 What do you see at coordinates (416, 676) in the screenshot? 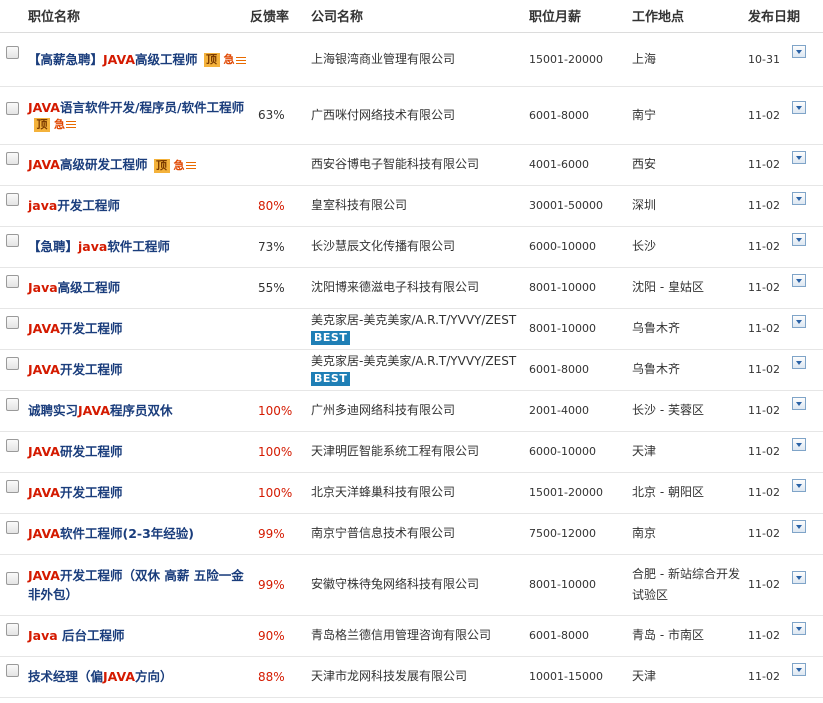
I see `company-name-link: 天津市龙网科技发展有限公司` at bounding box center [416, 676].